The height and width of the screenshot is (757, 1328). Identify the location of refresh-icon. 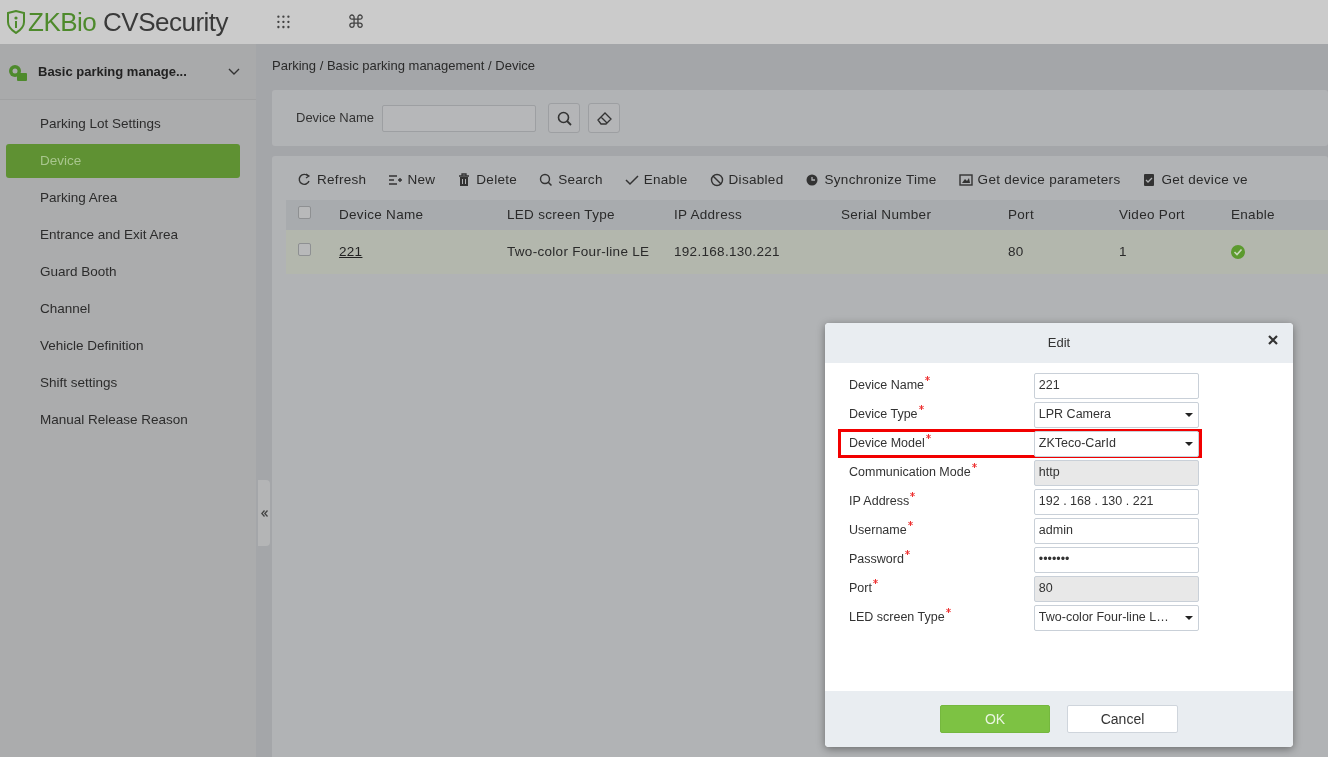
(305, 180).